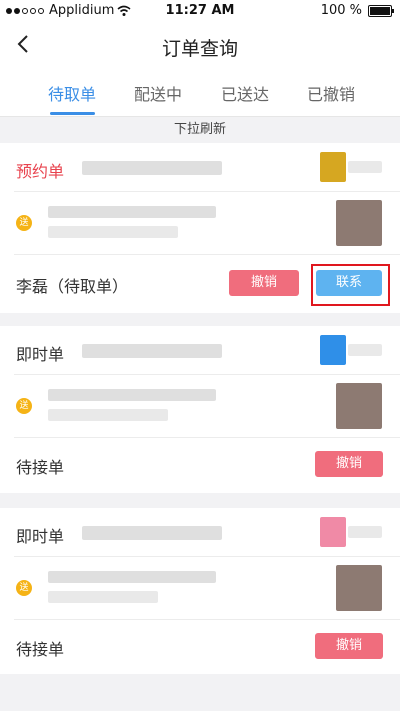 The image size is (400, 711). What do you see at coordinates (72, 93) in the screenshot?
I see `tab-pending-pickup: 待取单` at bounding box center [72, 93].